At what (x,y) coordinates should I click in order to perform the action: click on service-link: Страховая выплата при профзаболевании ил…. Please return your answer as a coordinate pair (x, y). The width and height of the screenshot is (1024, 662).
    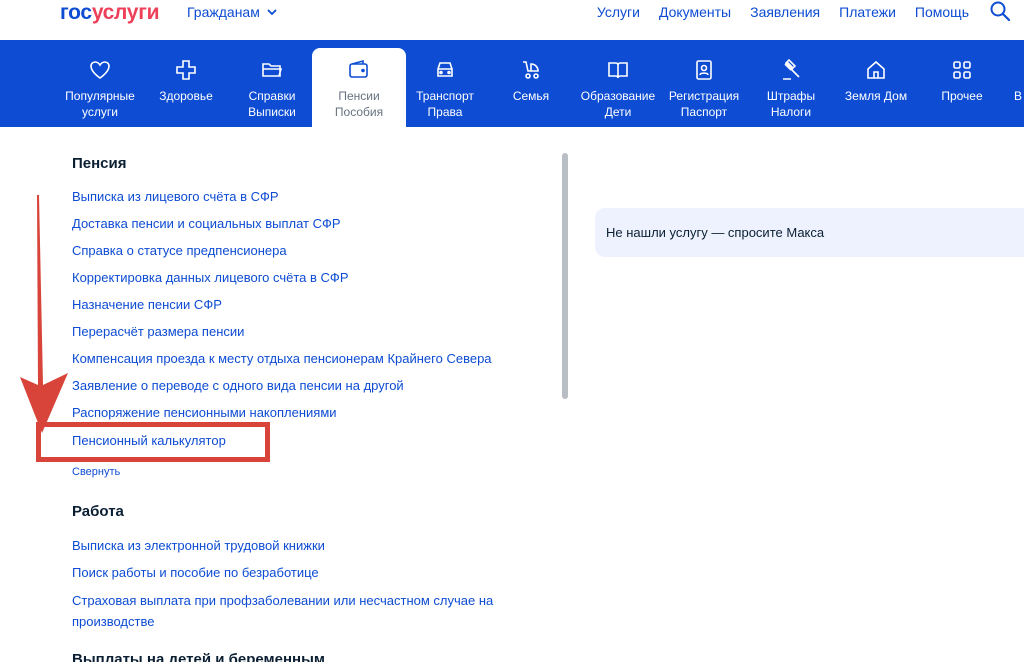
    Looking at the image, I should click on (302, 611).